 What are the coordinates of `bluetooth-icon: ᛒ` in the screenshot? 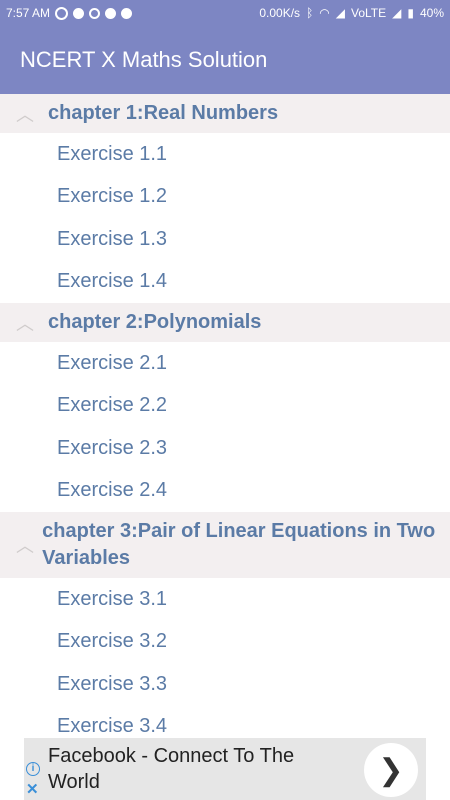 It's located at (310, 13).